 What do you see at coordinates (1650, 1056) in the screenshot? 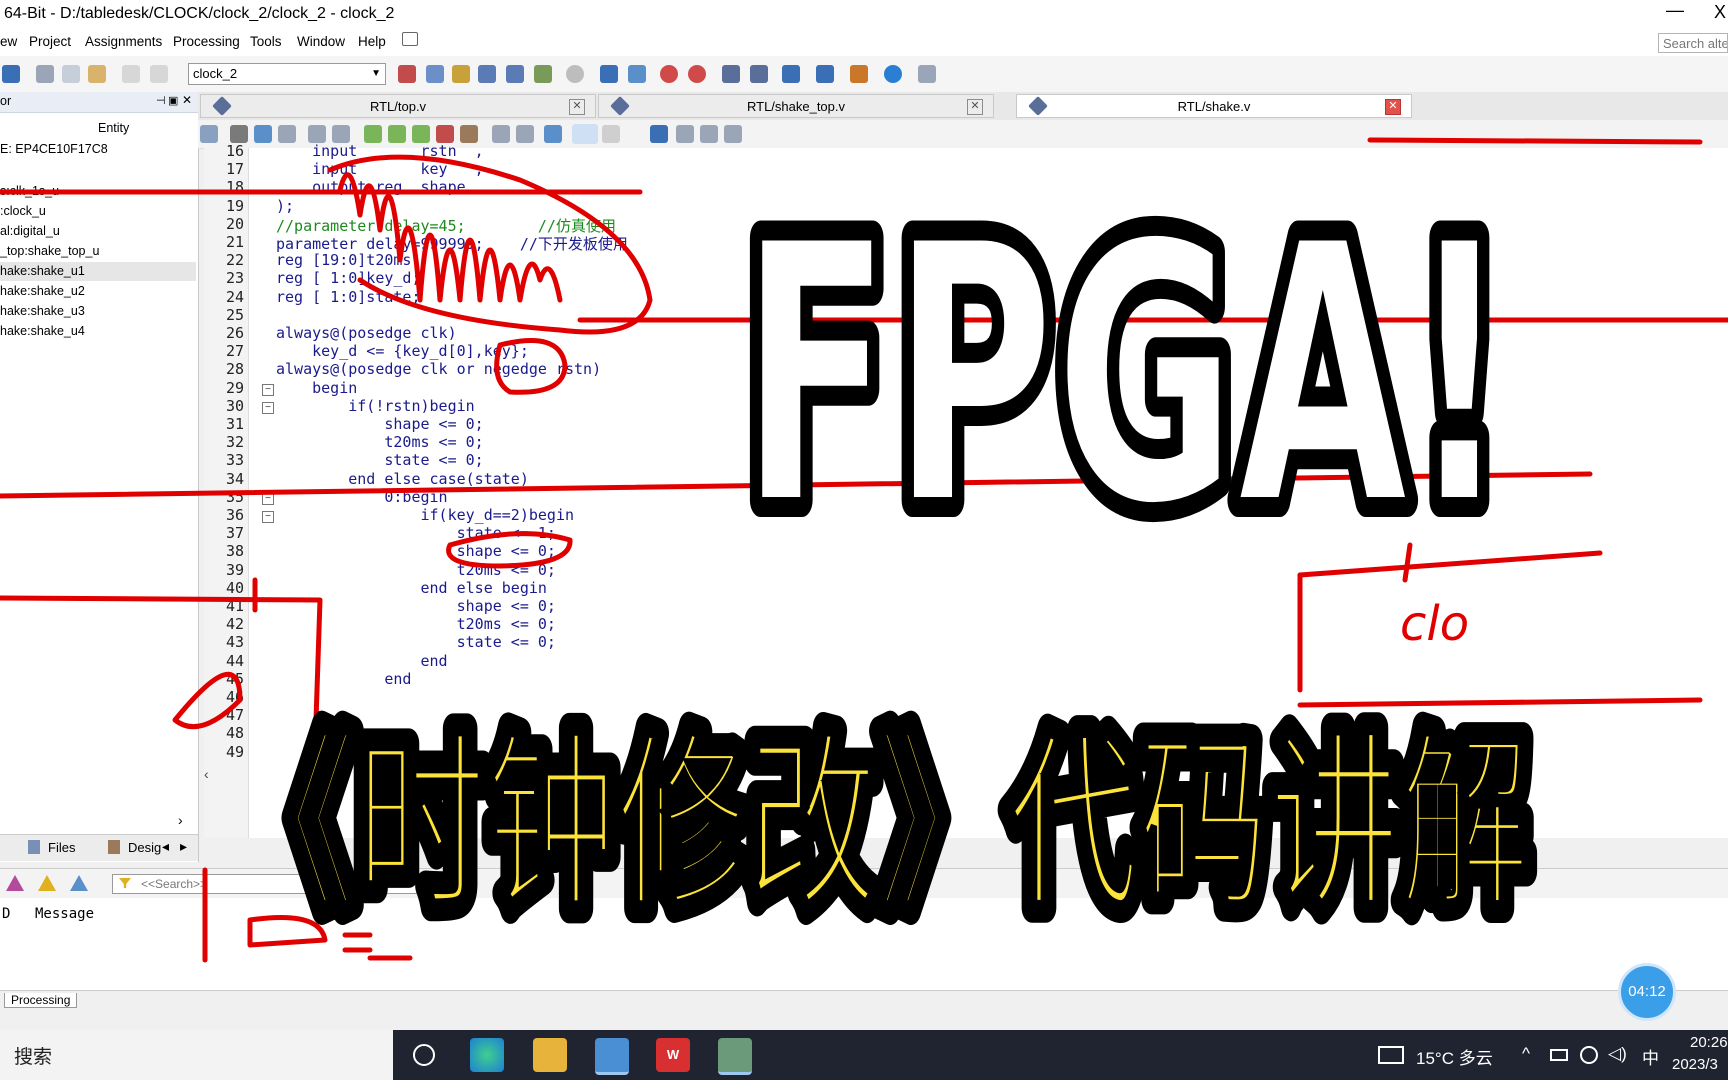
I see `ime-indicator: 中` at bounding box center [1650, 1056].